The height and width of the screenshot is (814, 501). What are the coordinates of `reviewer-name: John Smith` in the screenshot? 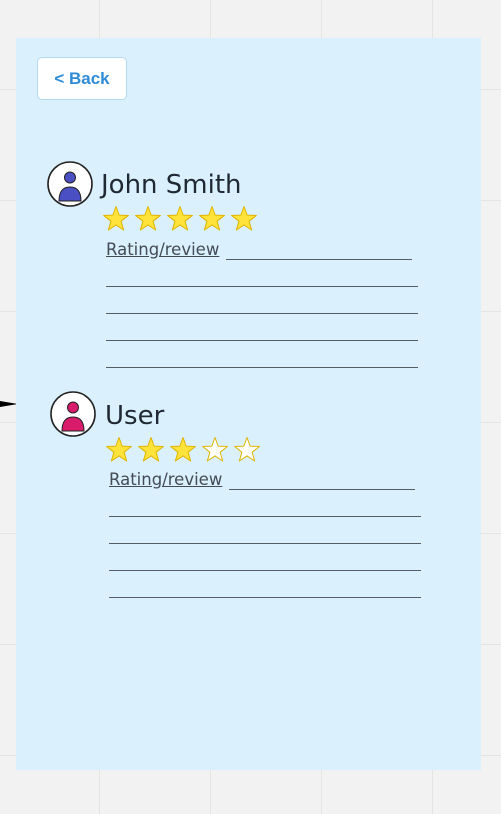 It's located at (171, 185).